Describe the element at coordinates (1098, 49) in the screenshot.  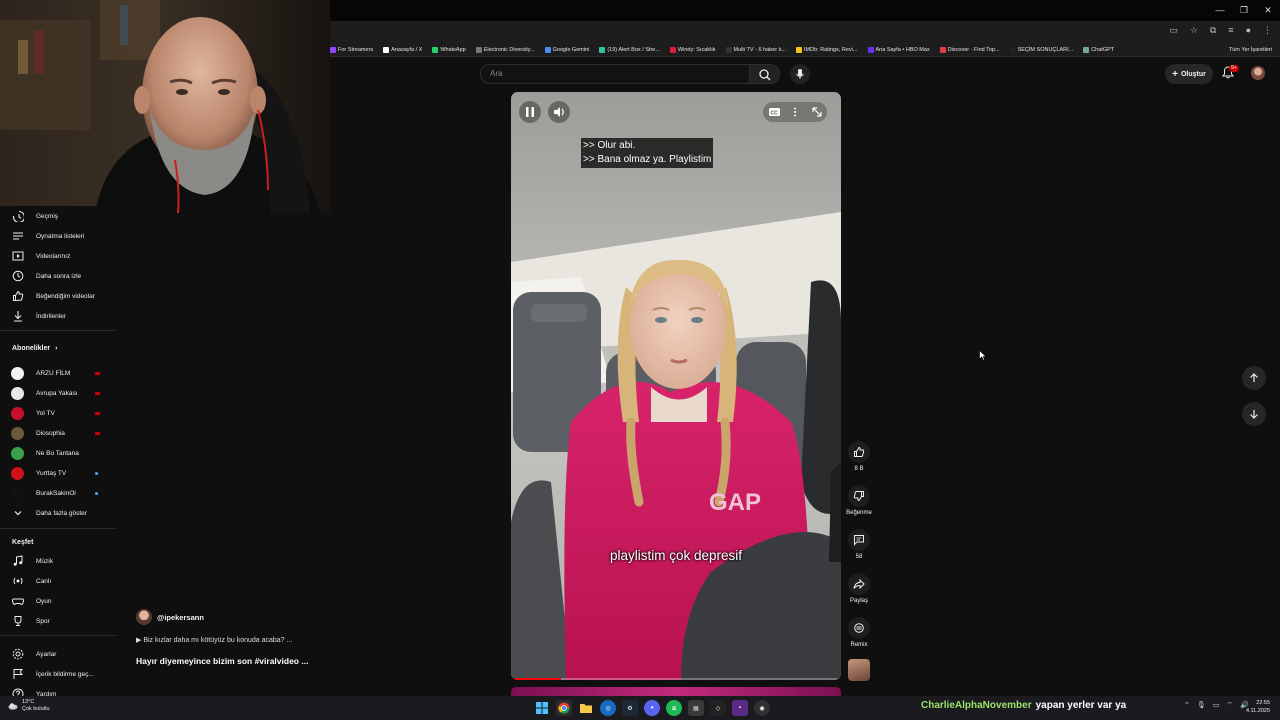
I see `bookmark-item: ChatGPT` at that location.